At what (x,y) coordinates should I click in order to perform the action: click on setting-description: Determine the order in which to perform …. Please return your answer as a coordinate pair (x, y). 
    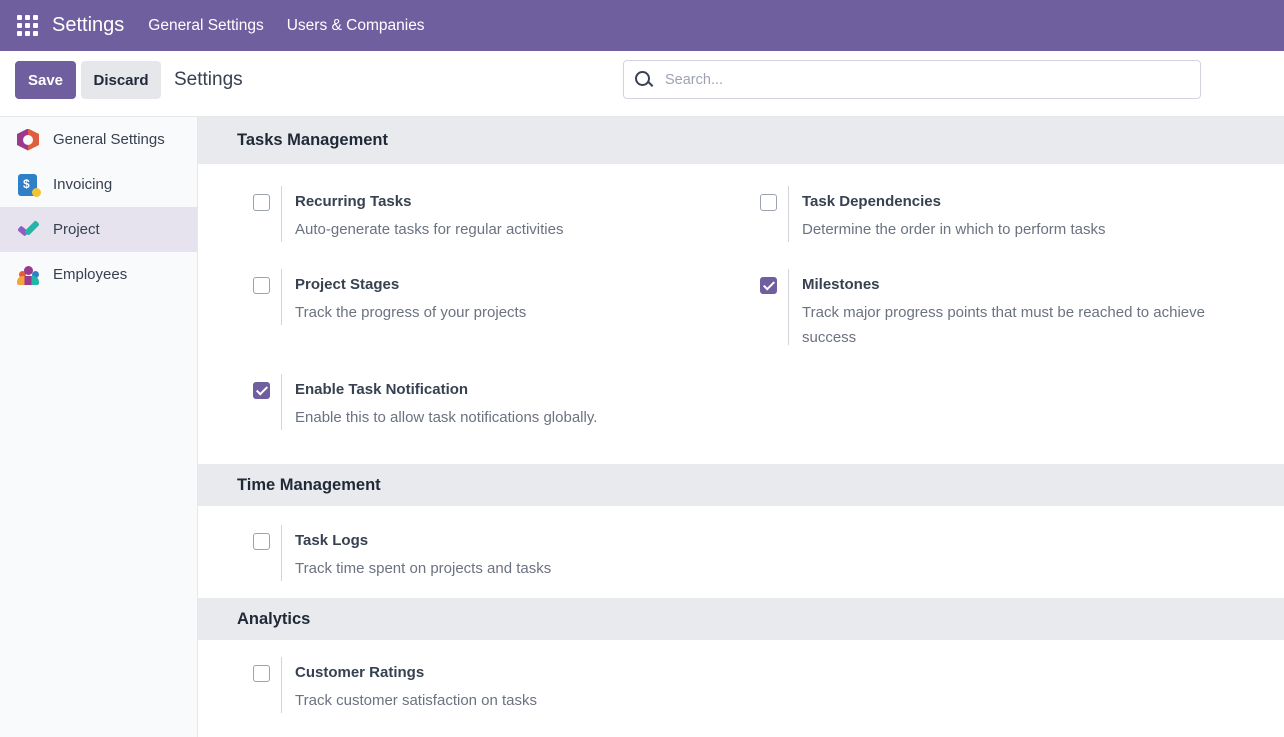
    Looking at the image, I should click on (954, 229).